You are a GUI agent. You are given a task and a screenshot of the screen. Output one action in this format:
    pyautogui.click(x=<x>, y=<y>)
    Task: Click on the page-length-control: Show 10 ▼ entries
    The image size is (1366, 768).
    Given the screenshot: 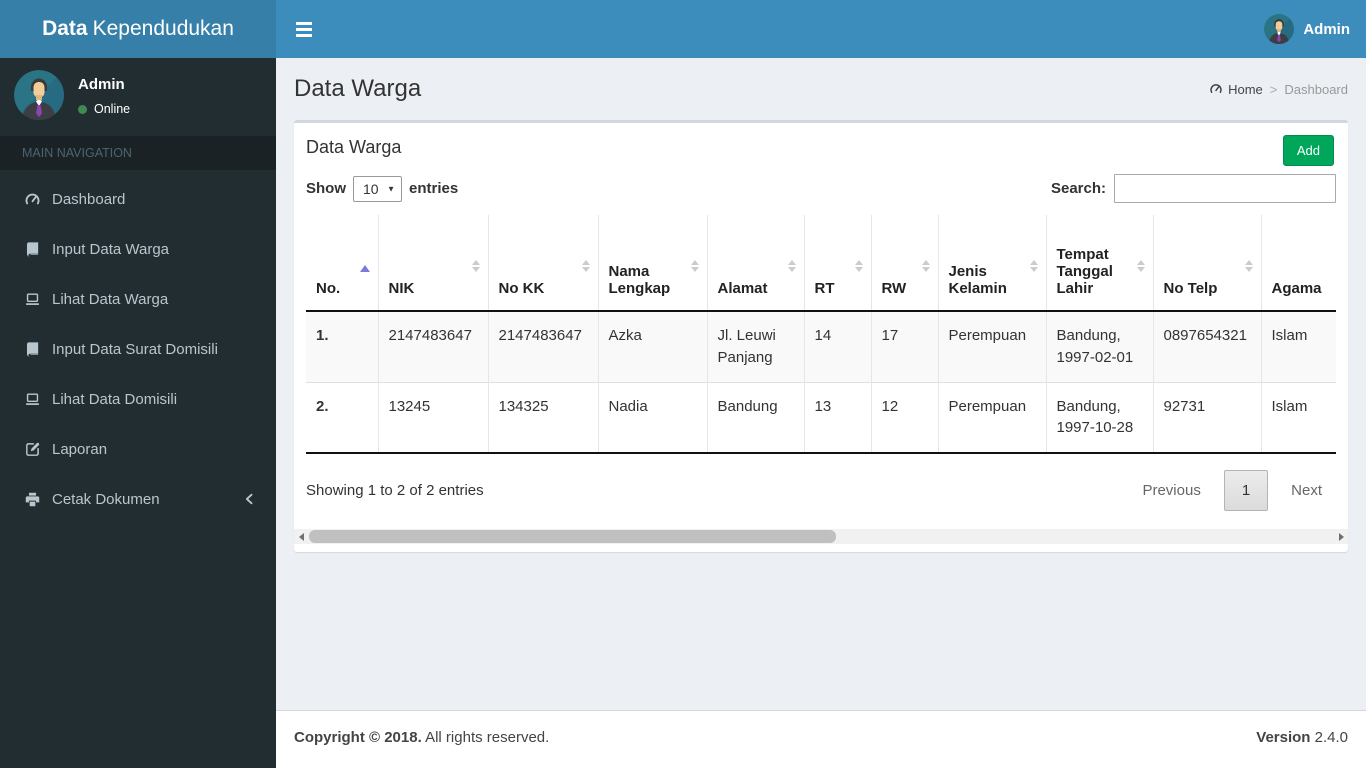 What is the action you would take?
    pyautogui.click(x=382, y=188)
    